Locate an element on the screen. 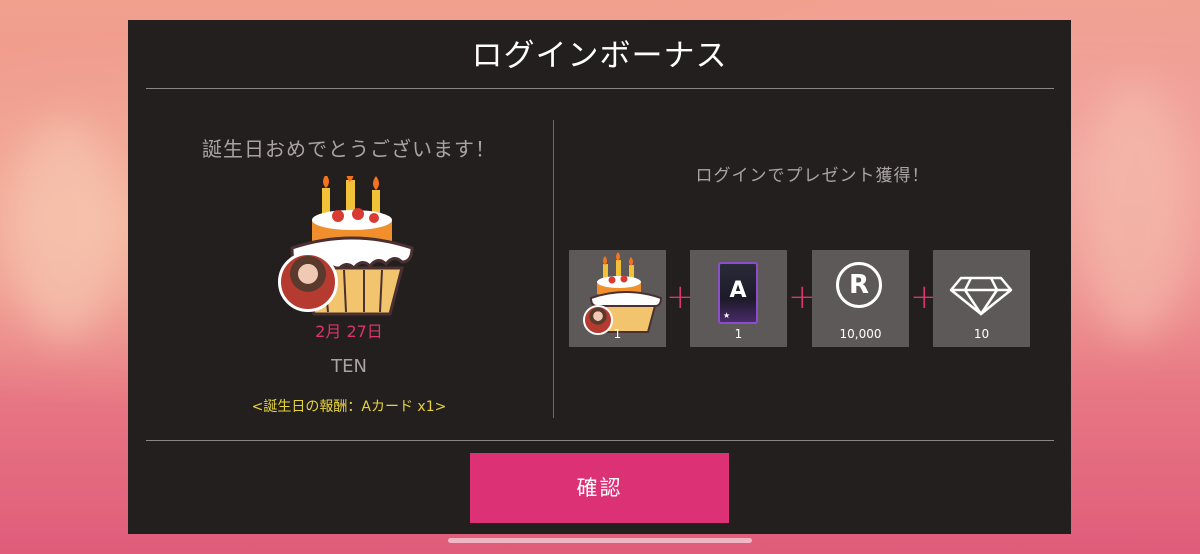  confirm-button: 確認 is located at coordinates (599, 488).